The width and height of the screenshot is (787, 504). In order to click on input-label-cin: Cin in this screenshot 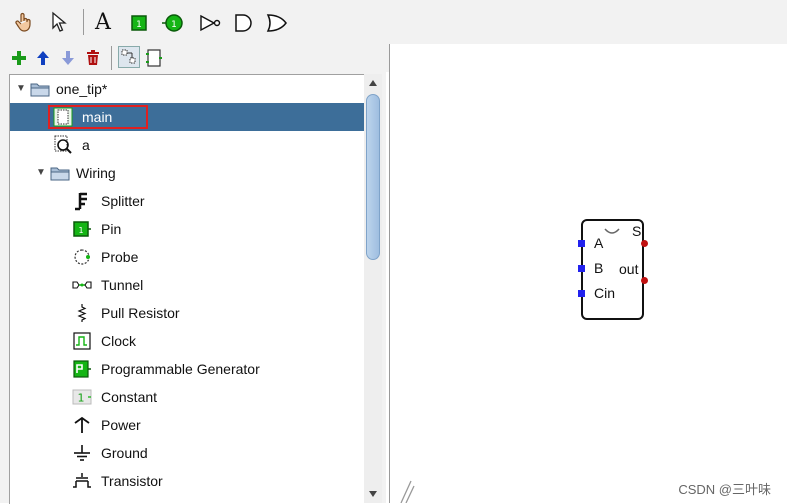, I will do `click(605, 293)`.